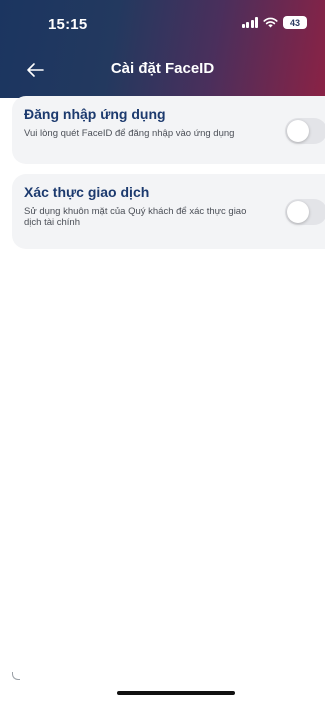 The image size is (325, 704). Describe the element at coordinates (162, 49) in the screenshot. I see `header: 15:15 43 Cài đặt FaceID` at that location.